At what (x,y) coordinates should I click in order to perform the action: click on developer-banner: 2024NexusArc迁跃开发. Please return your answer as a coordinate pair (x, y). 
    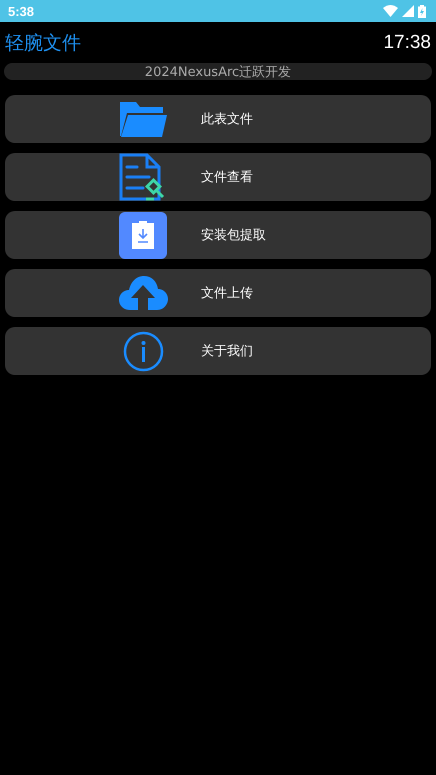
    Looking at the image, I should click on (218, 71).